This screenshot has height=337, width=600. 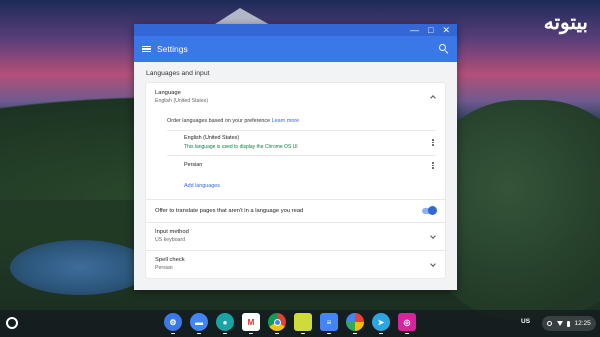 What do you see at coordinates (80, 267) in the screenshot?
I see `lake` at bounding box center [80, 267].